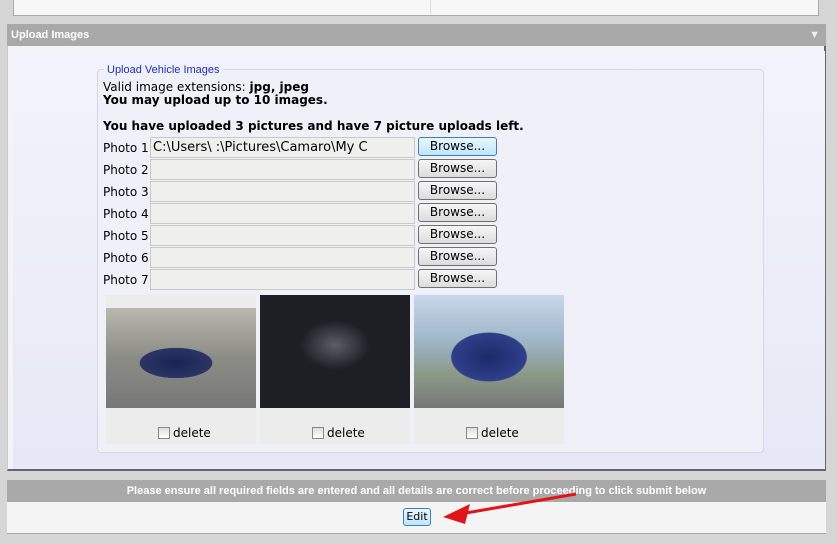 The image size is (837, 544). Describe the element at coordinates (282, 147) in the screenshot. I see `photo-file-input: C:\Users\ :\Pictures\Camaro\My C` at that location.